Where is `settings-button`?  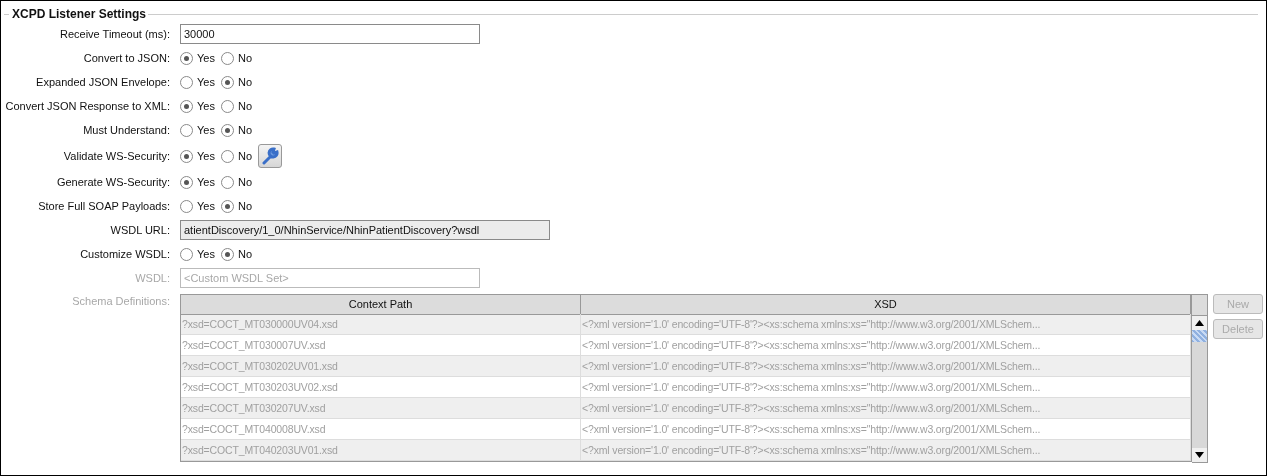 settings-button is located at coordinates (270, 156).